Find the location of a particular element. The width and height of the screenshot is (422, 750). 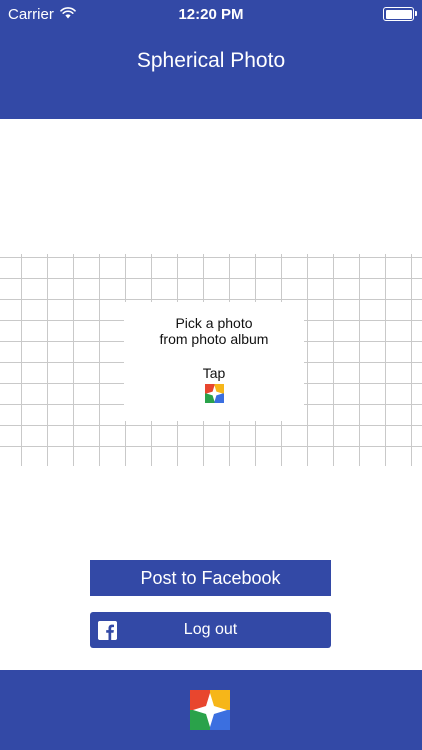

picker-instruction-line1: Pick a photo is located at coordinates (214, 323).